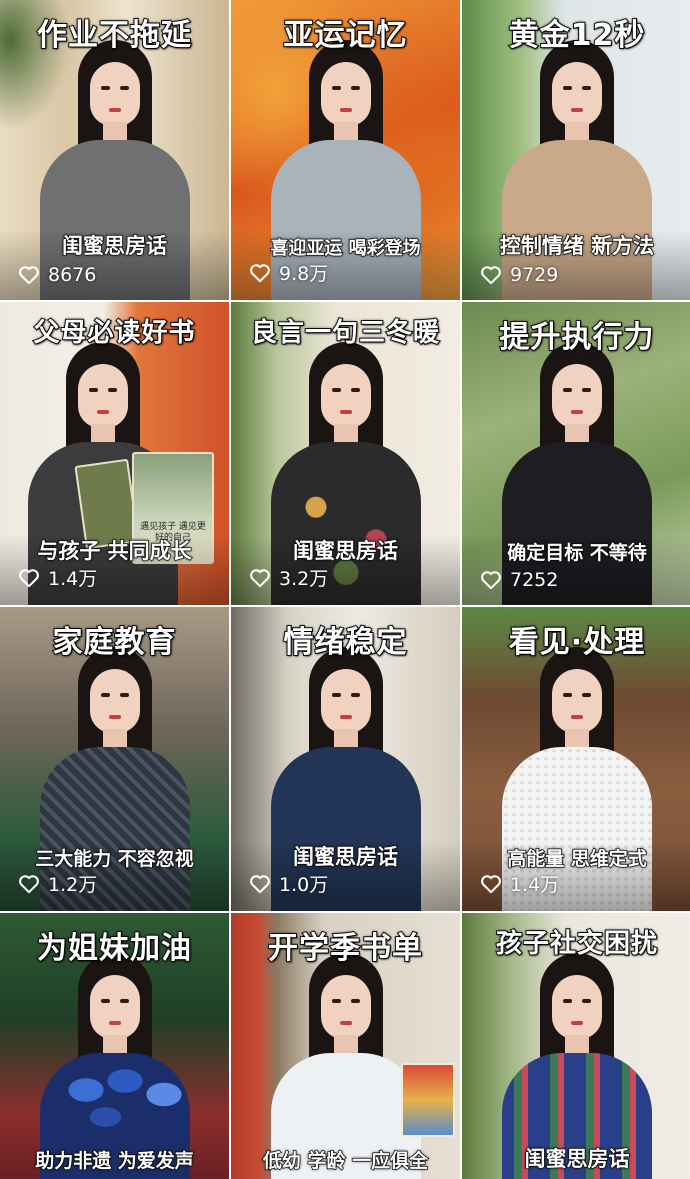 Image resolution: width=690 pixels, height=1179 pixels. What do you see at coordinates (114, 35) in the screenshot?
I see `video-title: 作业不拖延` at bounding box center [114, 35].